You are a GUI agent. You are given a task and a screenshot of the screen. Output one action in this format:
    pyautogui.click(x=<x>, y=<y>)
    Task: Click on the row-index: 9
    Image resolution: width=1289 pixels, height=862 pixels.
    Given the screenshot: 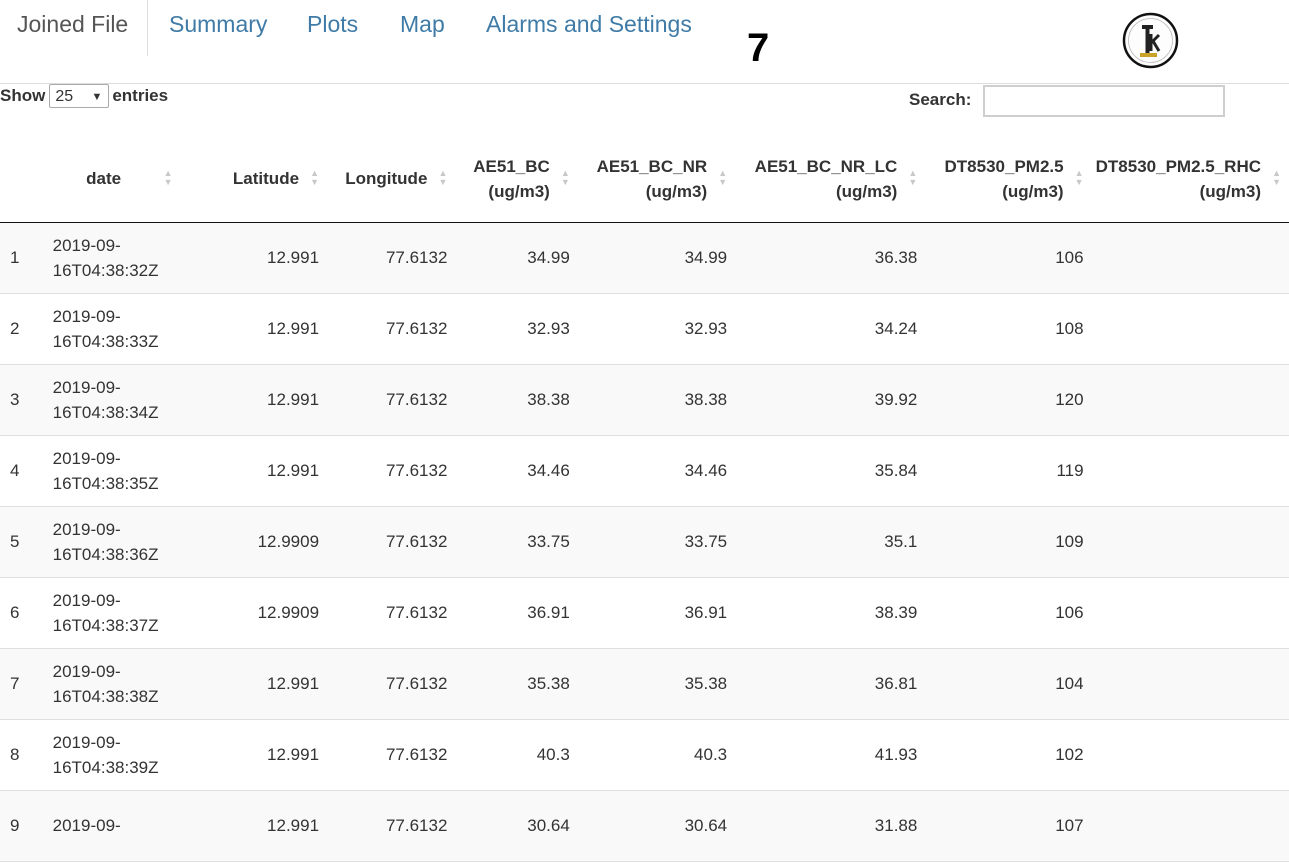 What is the action you would take?
    pyautogui.click(x=15, y=825)
    